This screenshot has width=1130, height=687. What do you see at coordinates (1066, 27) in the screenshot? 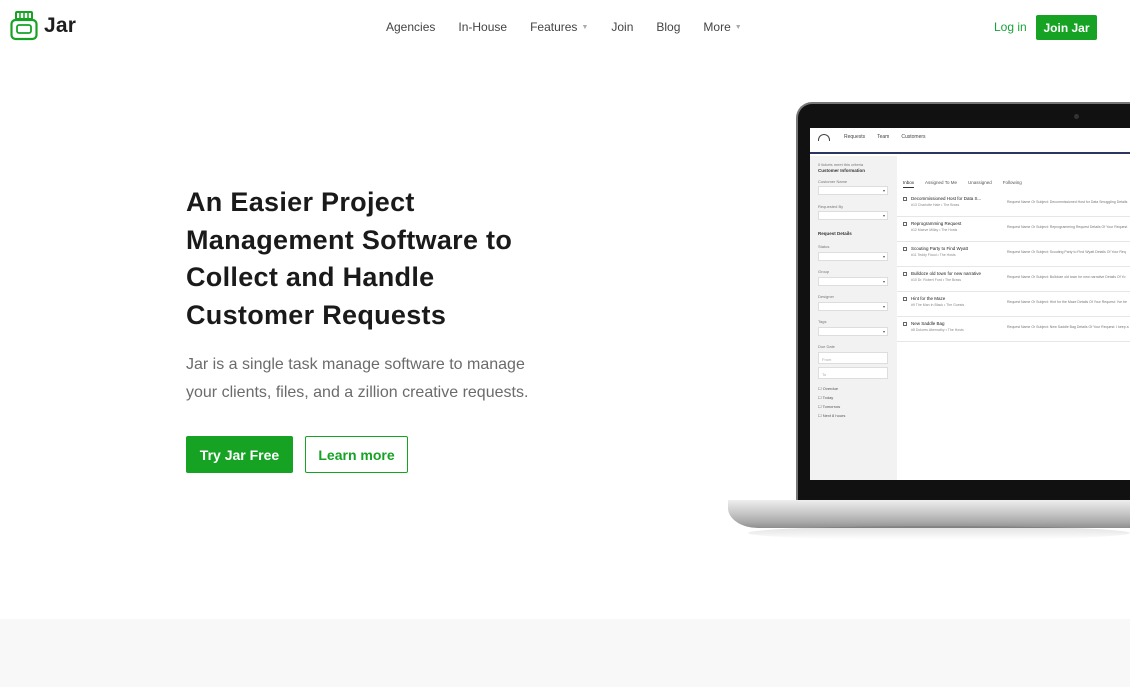
I see `join-button: Join Jar` at bounding box center [1066, 27].